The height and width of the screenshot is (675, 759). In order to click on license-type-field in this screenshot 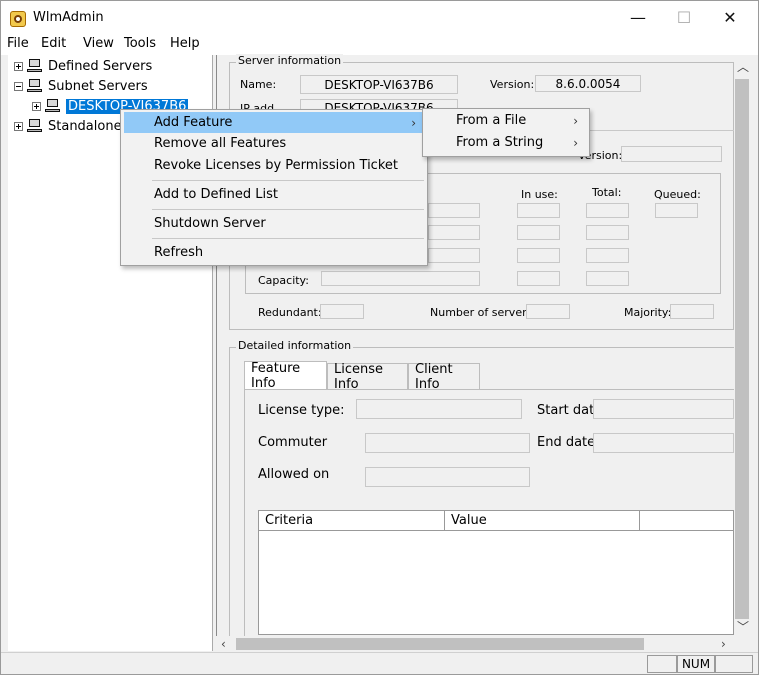, I will do `click(439, 409)`.